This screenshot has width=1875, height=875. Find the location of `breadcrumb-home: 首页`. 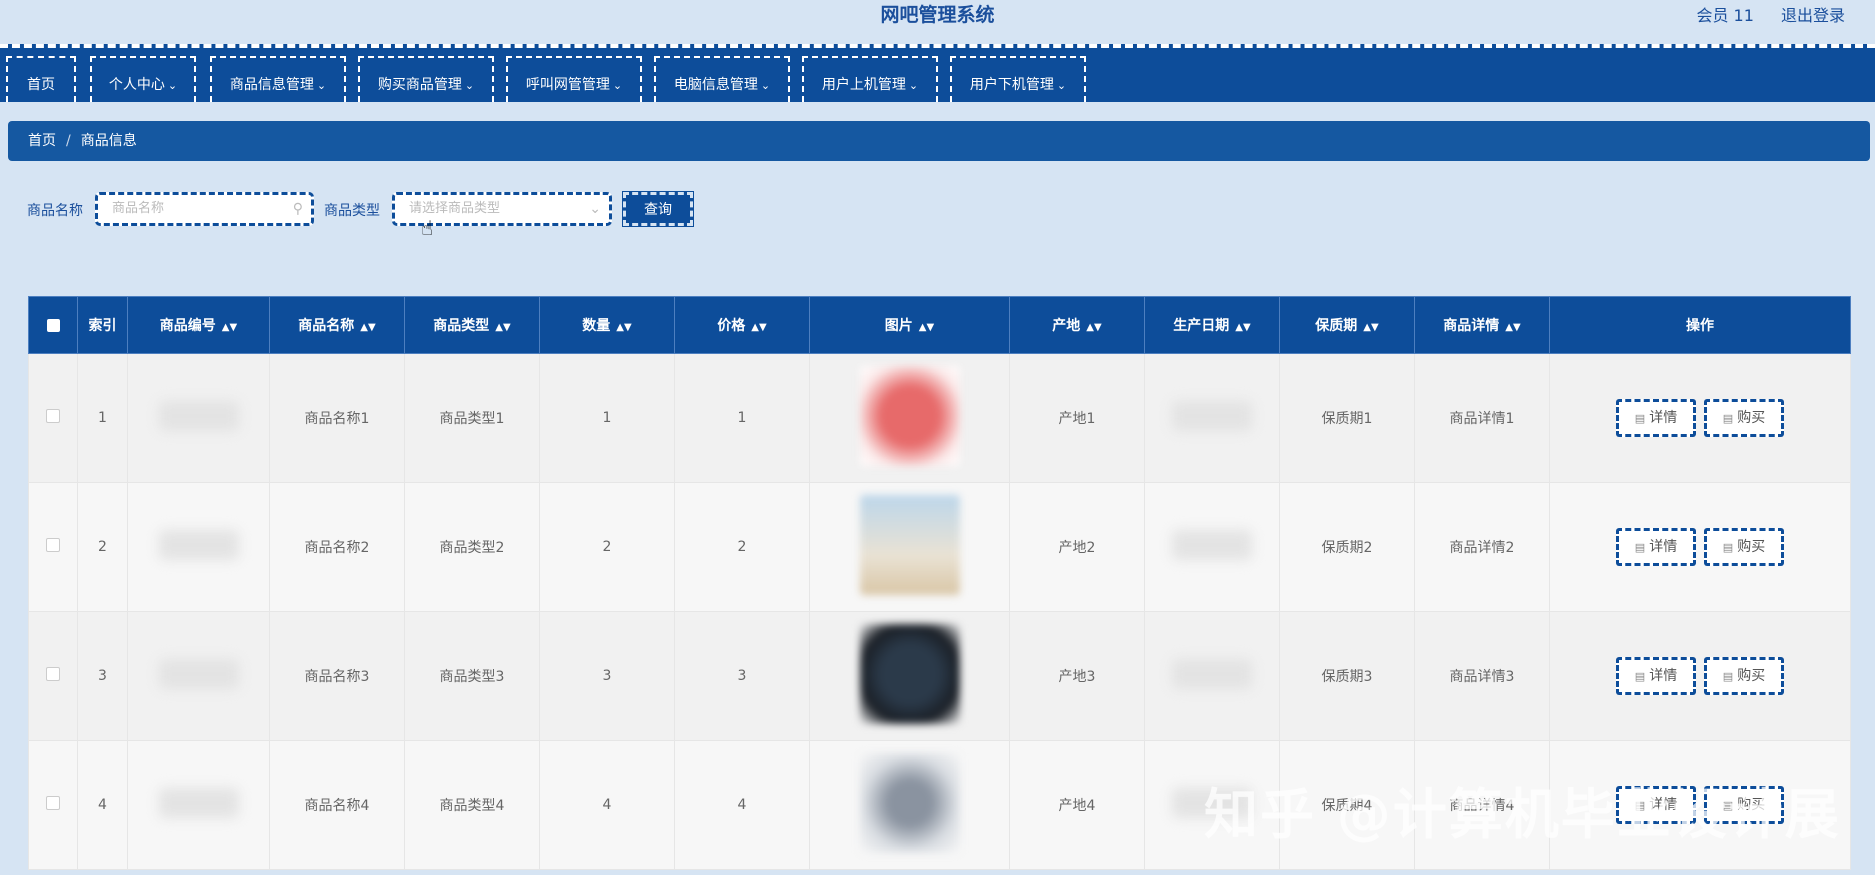

breadcrumb-home: 首页 is located at coordinates (42, 141).